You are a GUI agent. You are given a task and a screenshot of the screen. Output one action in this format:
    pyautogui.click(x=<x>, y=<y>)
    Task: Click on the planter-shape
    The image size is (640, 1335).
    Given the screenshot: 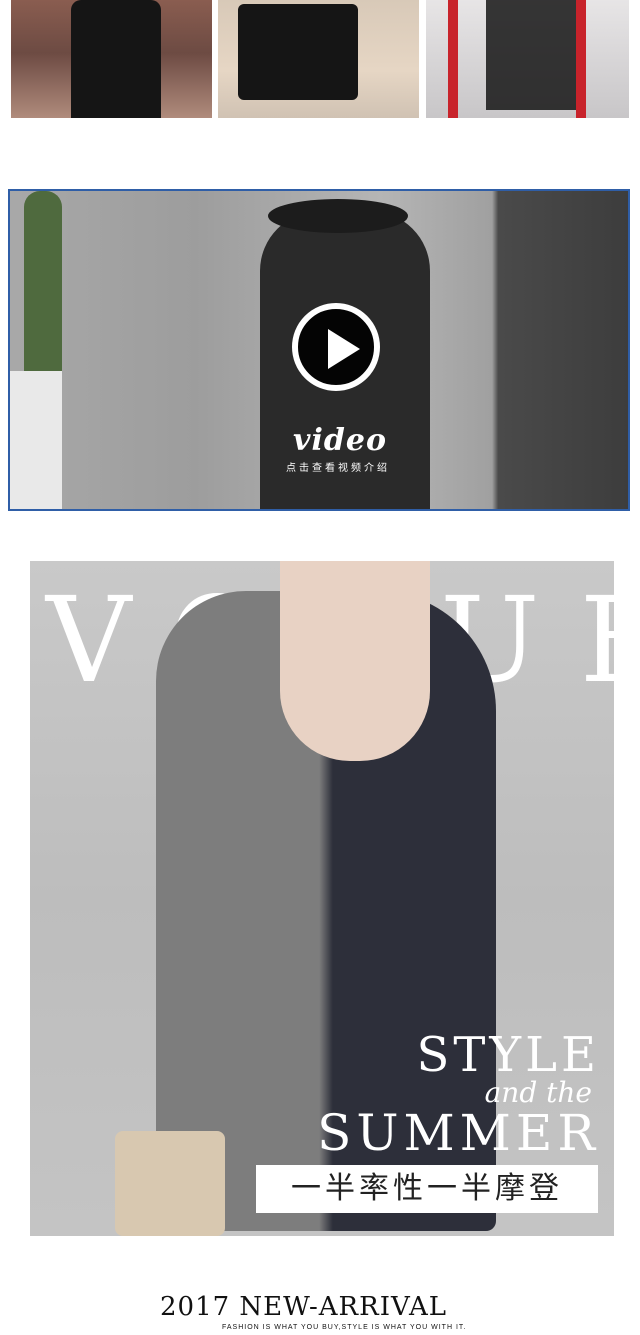 What is the action you would take?
    pyautogui.click(x=36, y=440)
    